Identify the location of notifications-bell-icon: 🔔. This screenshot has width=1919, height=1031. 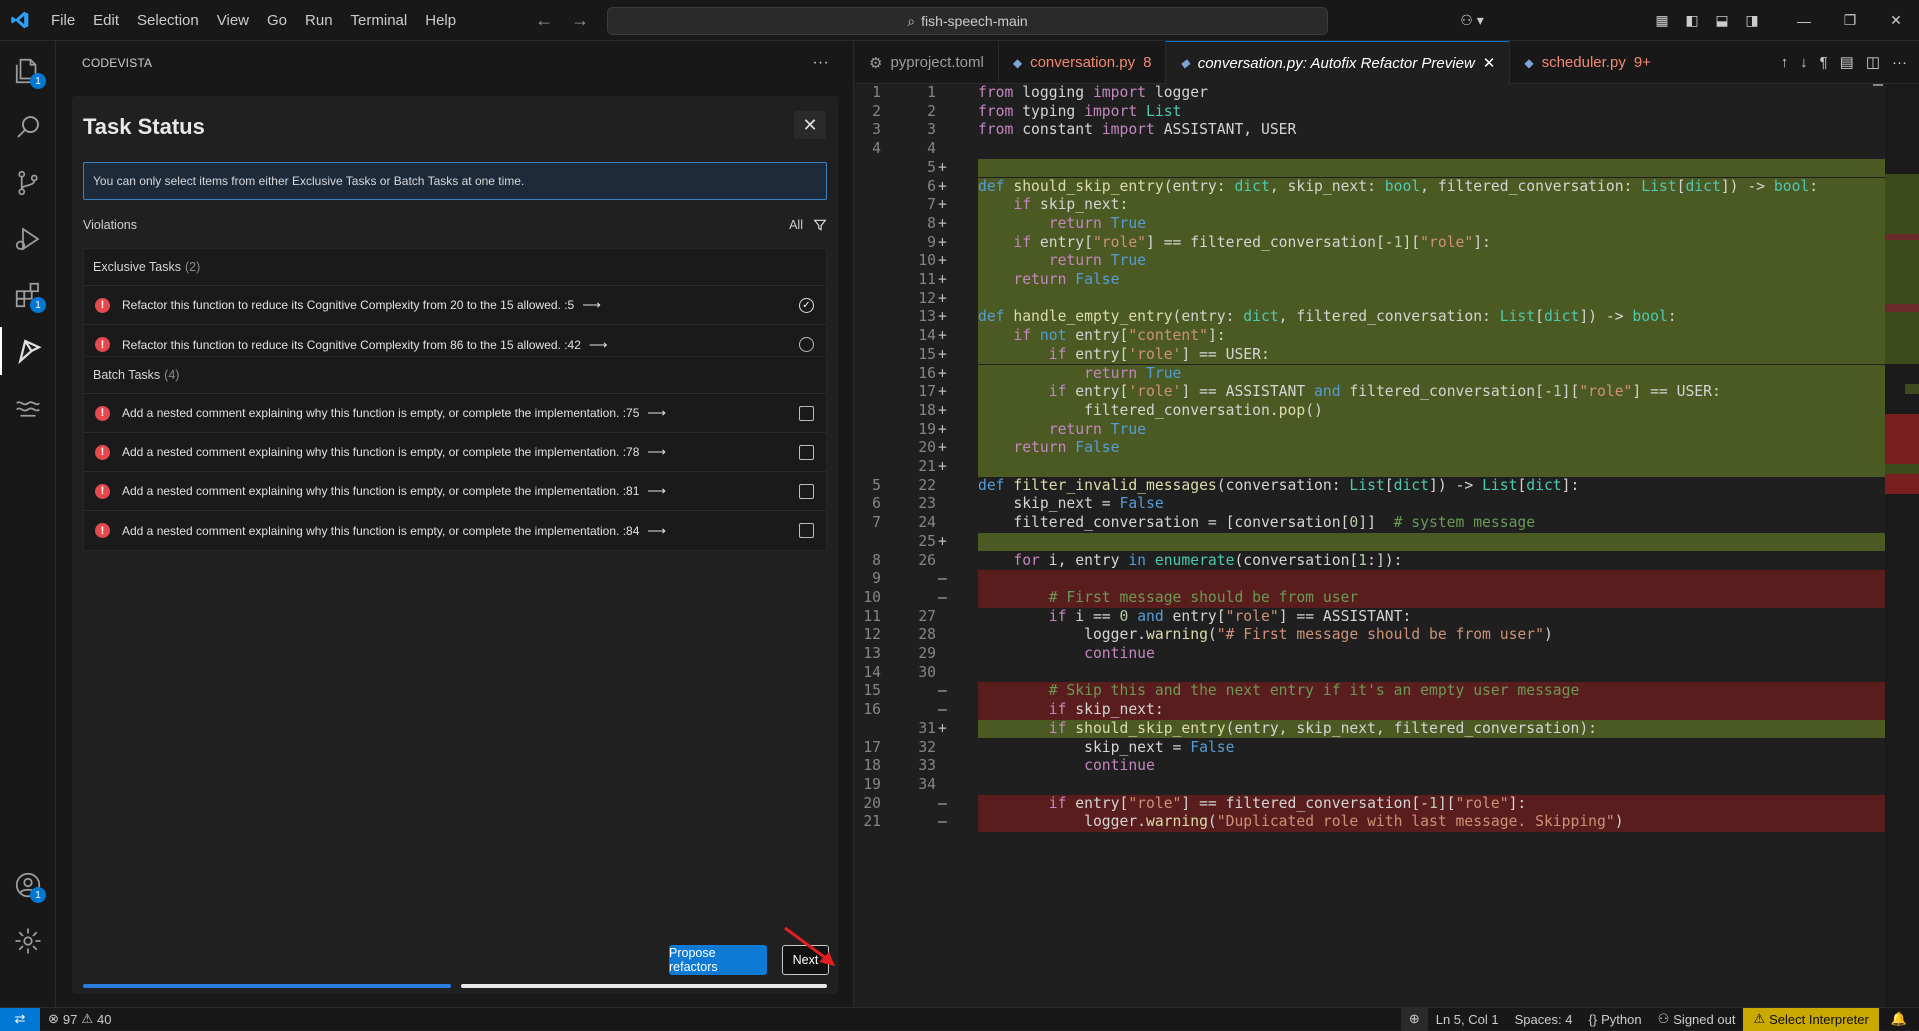
(1899, 1019).